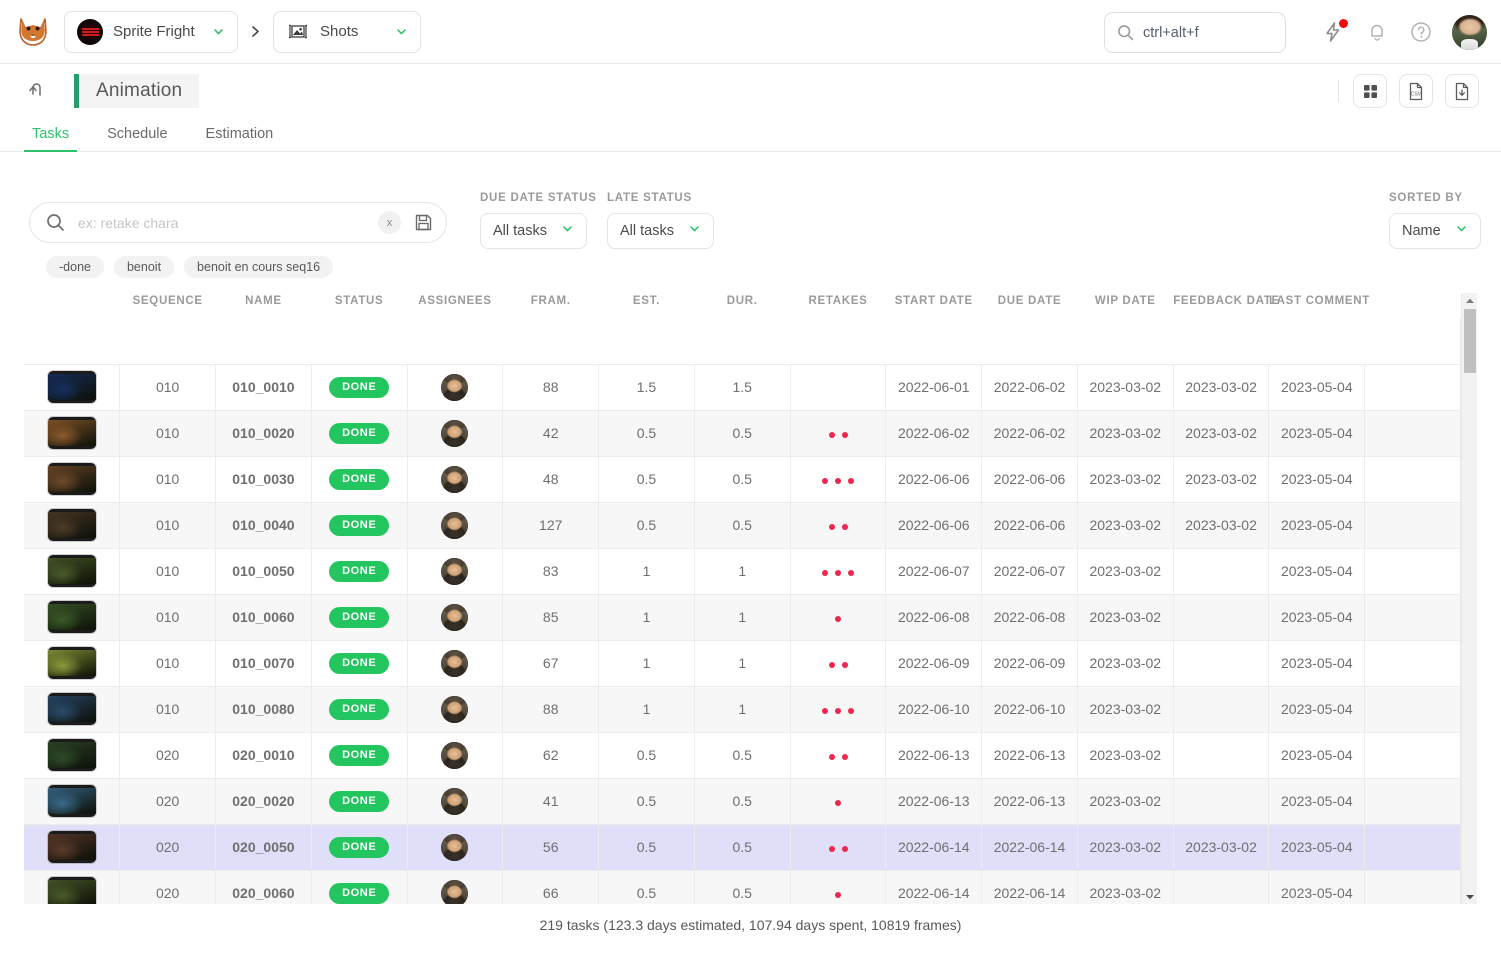 This screenshot has width=1501, height=955. I want to click on column-assignees: ASSIGNEES, so click(455, 305).